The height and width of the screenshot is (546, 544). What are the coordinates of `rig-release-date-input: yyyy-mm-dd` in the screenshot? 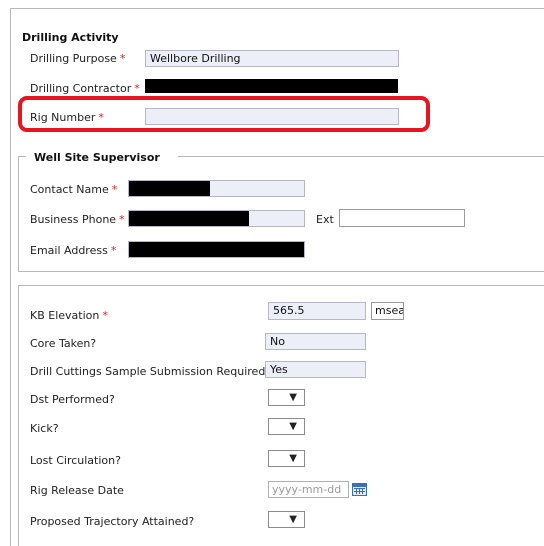 It's located at (308, 489).